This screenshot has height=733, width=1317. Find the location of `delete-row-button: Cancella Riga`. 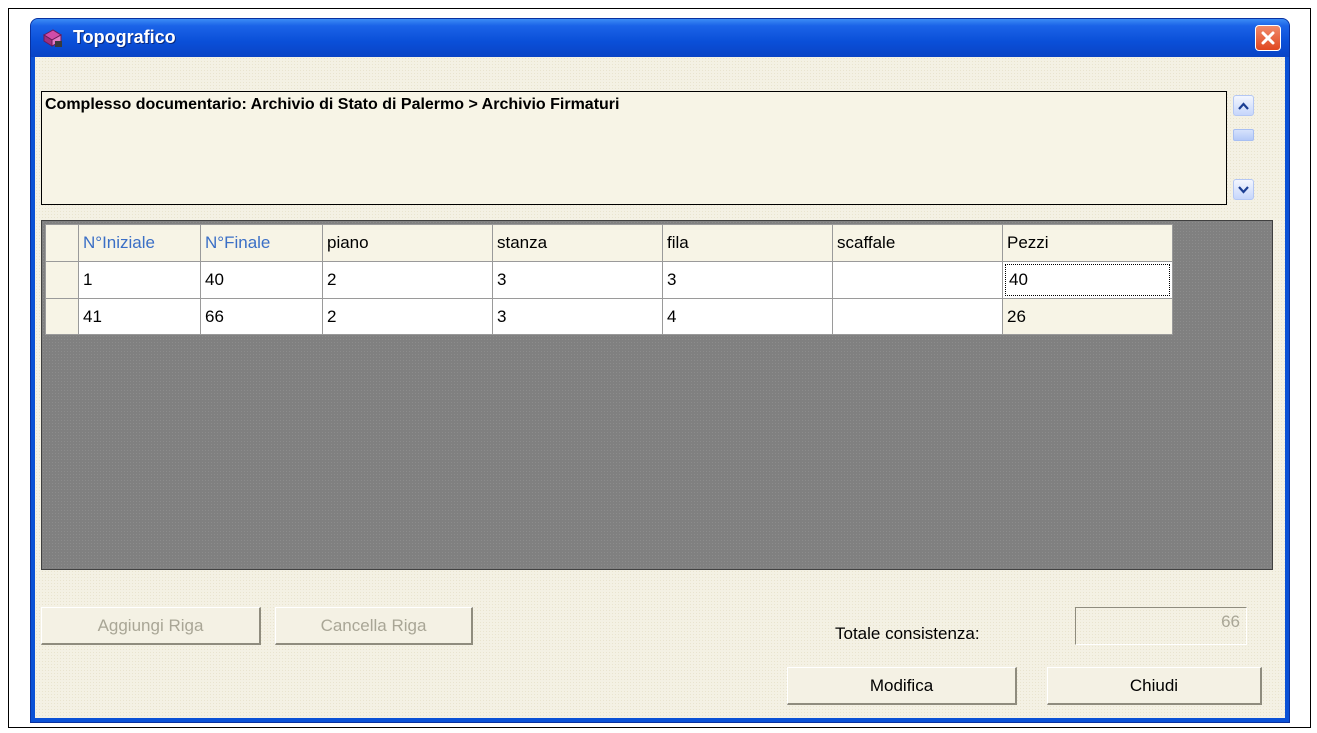

delete-row-button: Cancella Riga is located at coordinates (374, 626).